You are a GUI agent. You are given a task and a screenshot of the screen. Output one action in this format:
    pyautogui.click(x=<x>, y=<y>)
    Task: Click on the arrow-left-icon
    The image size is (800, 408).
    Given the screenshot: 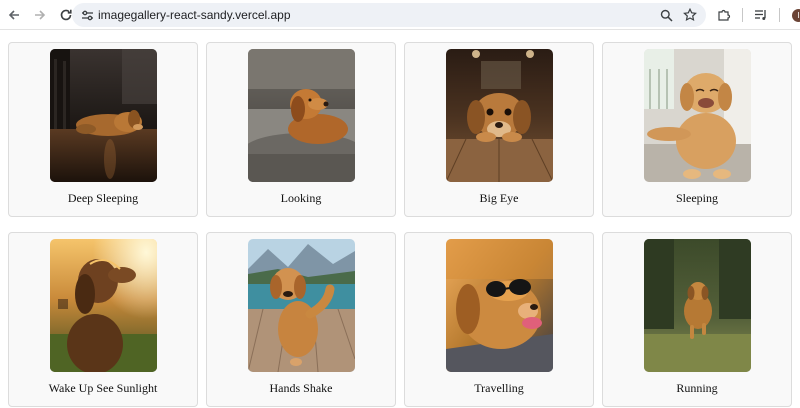 What is the action you would take?
    pyautogui.click(x=13, y=14)
    